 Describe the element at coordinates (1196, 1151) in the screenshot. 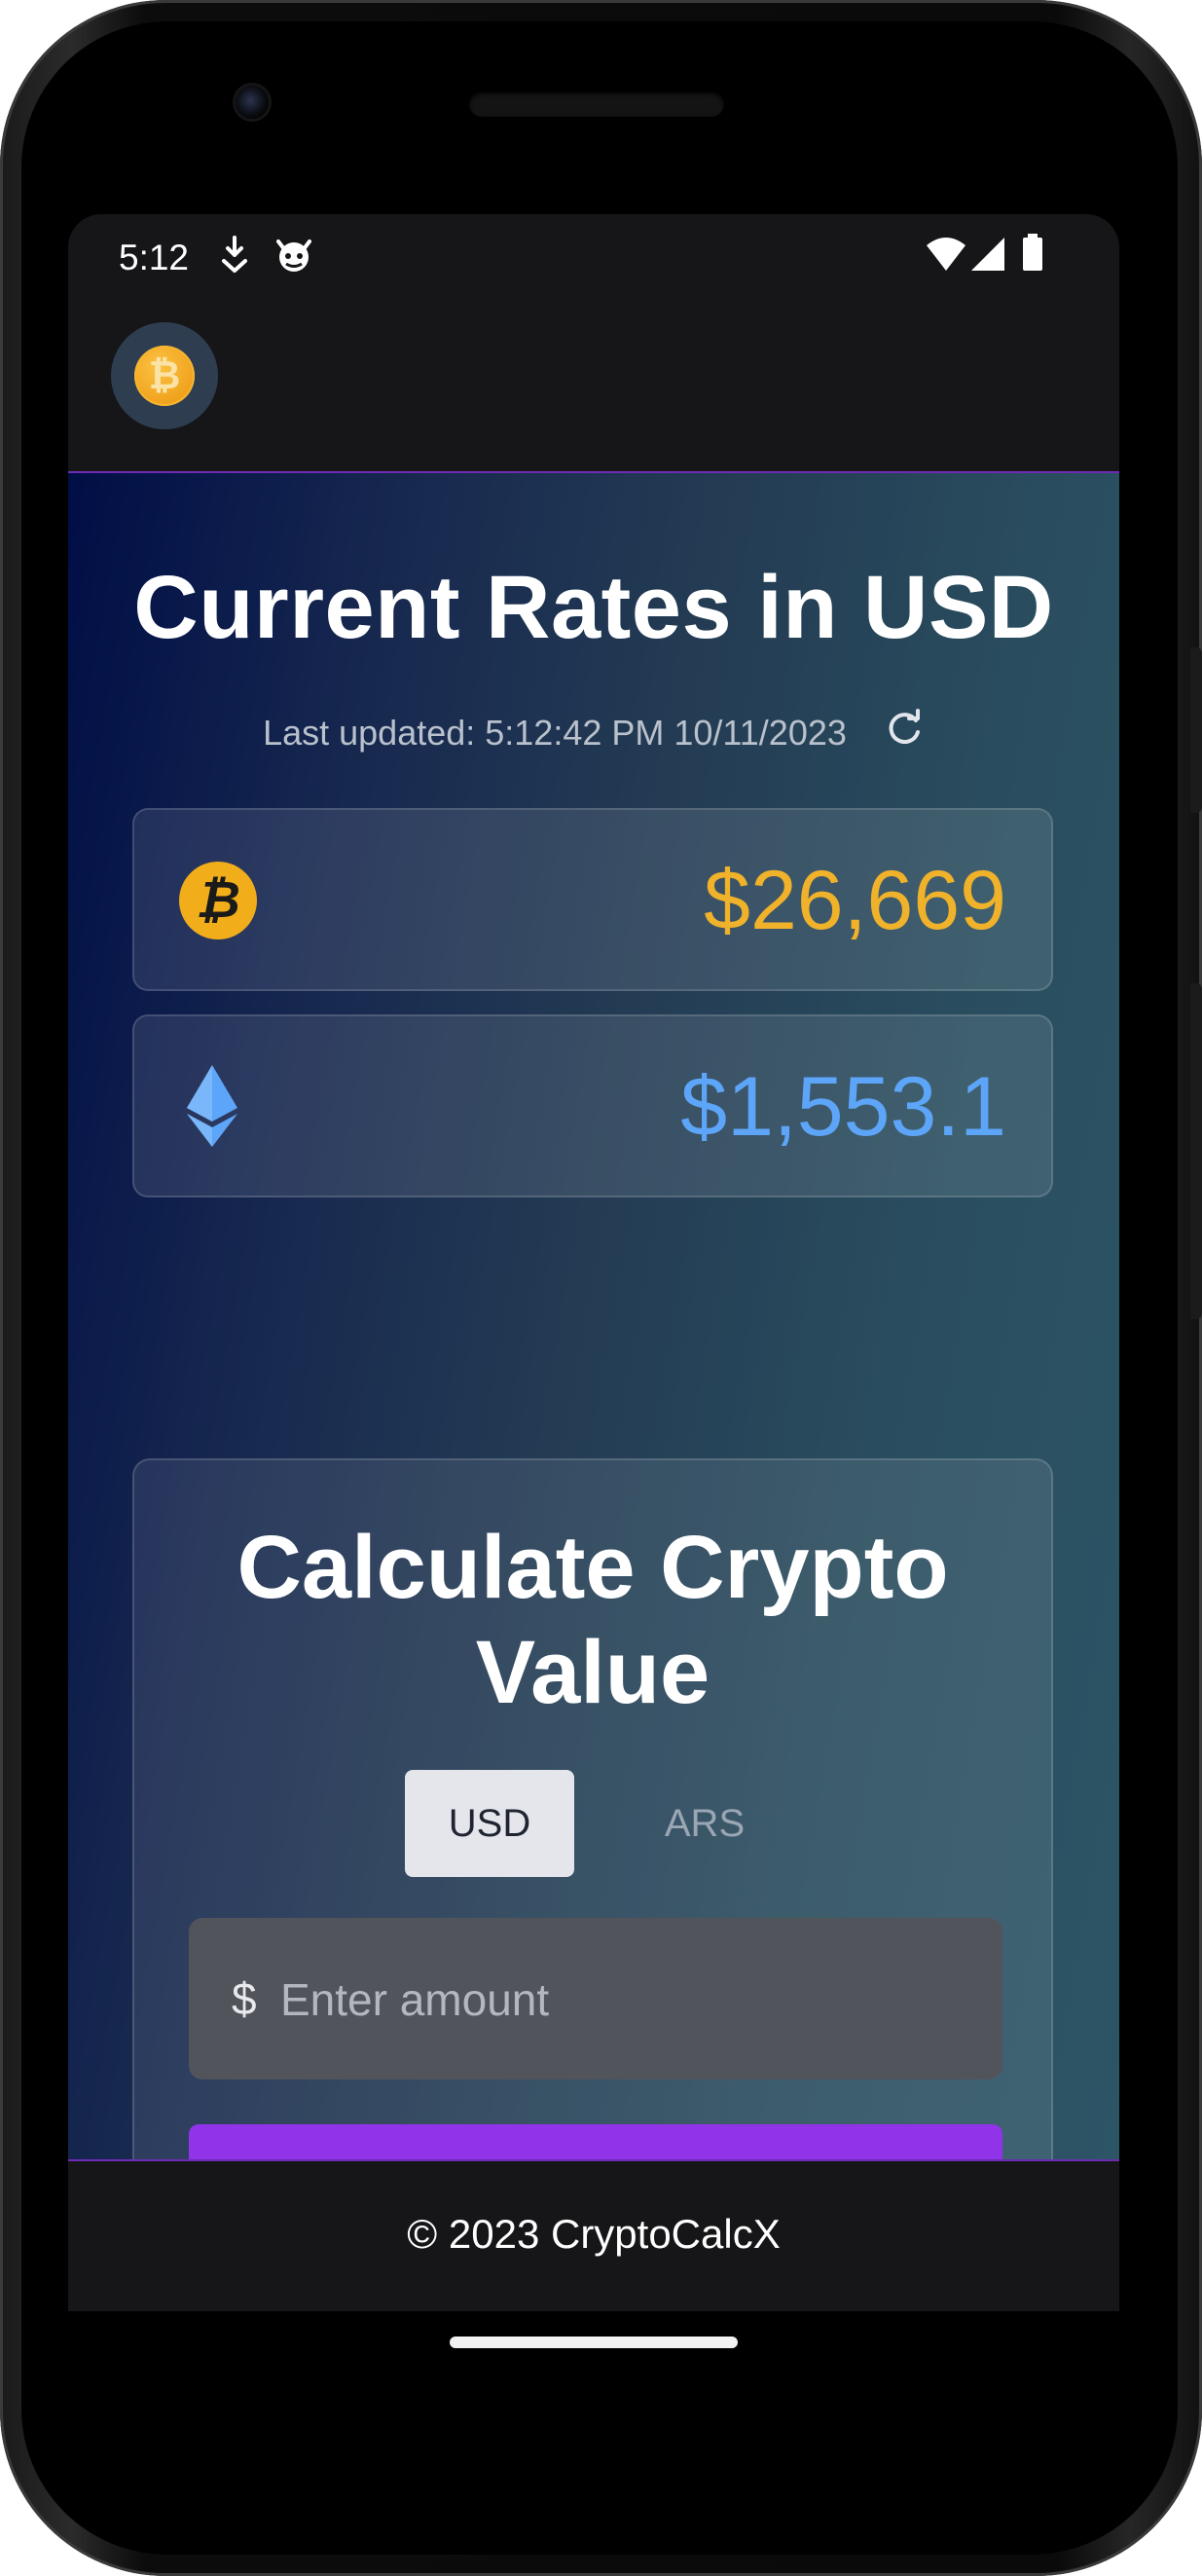

I see `volume-button` at that location.